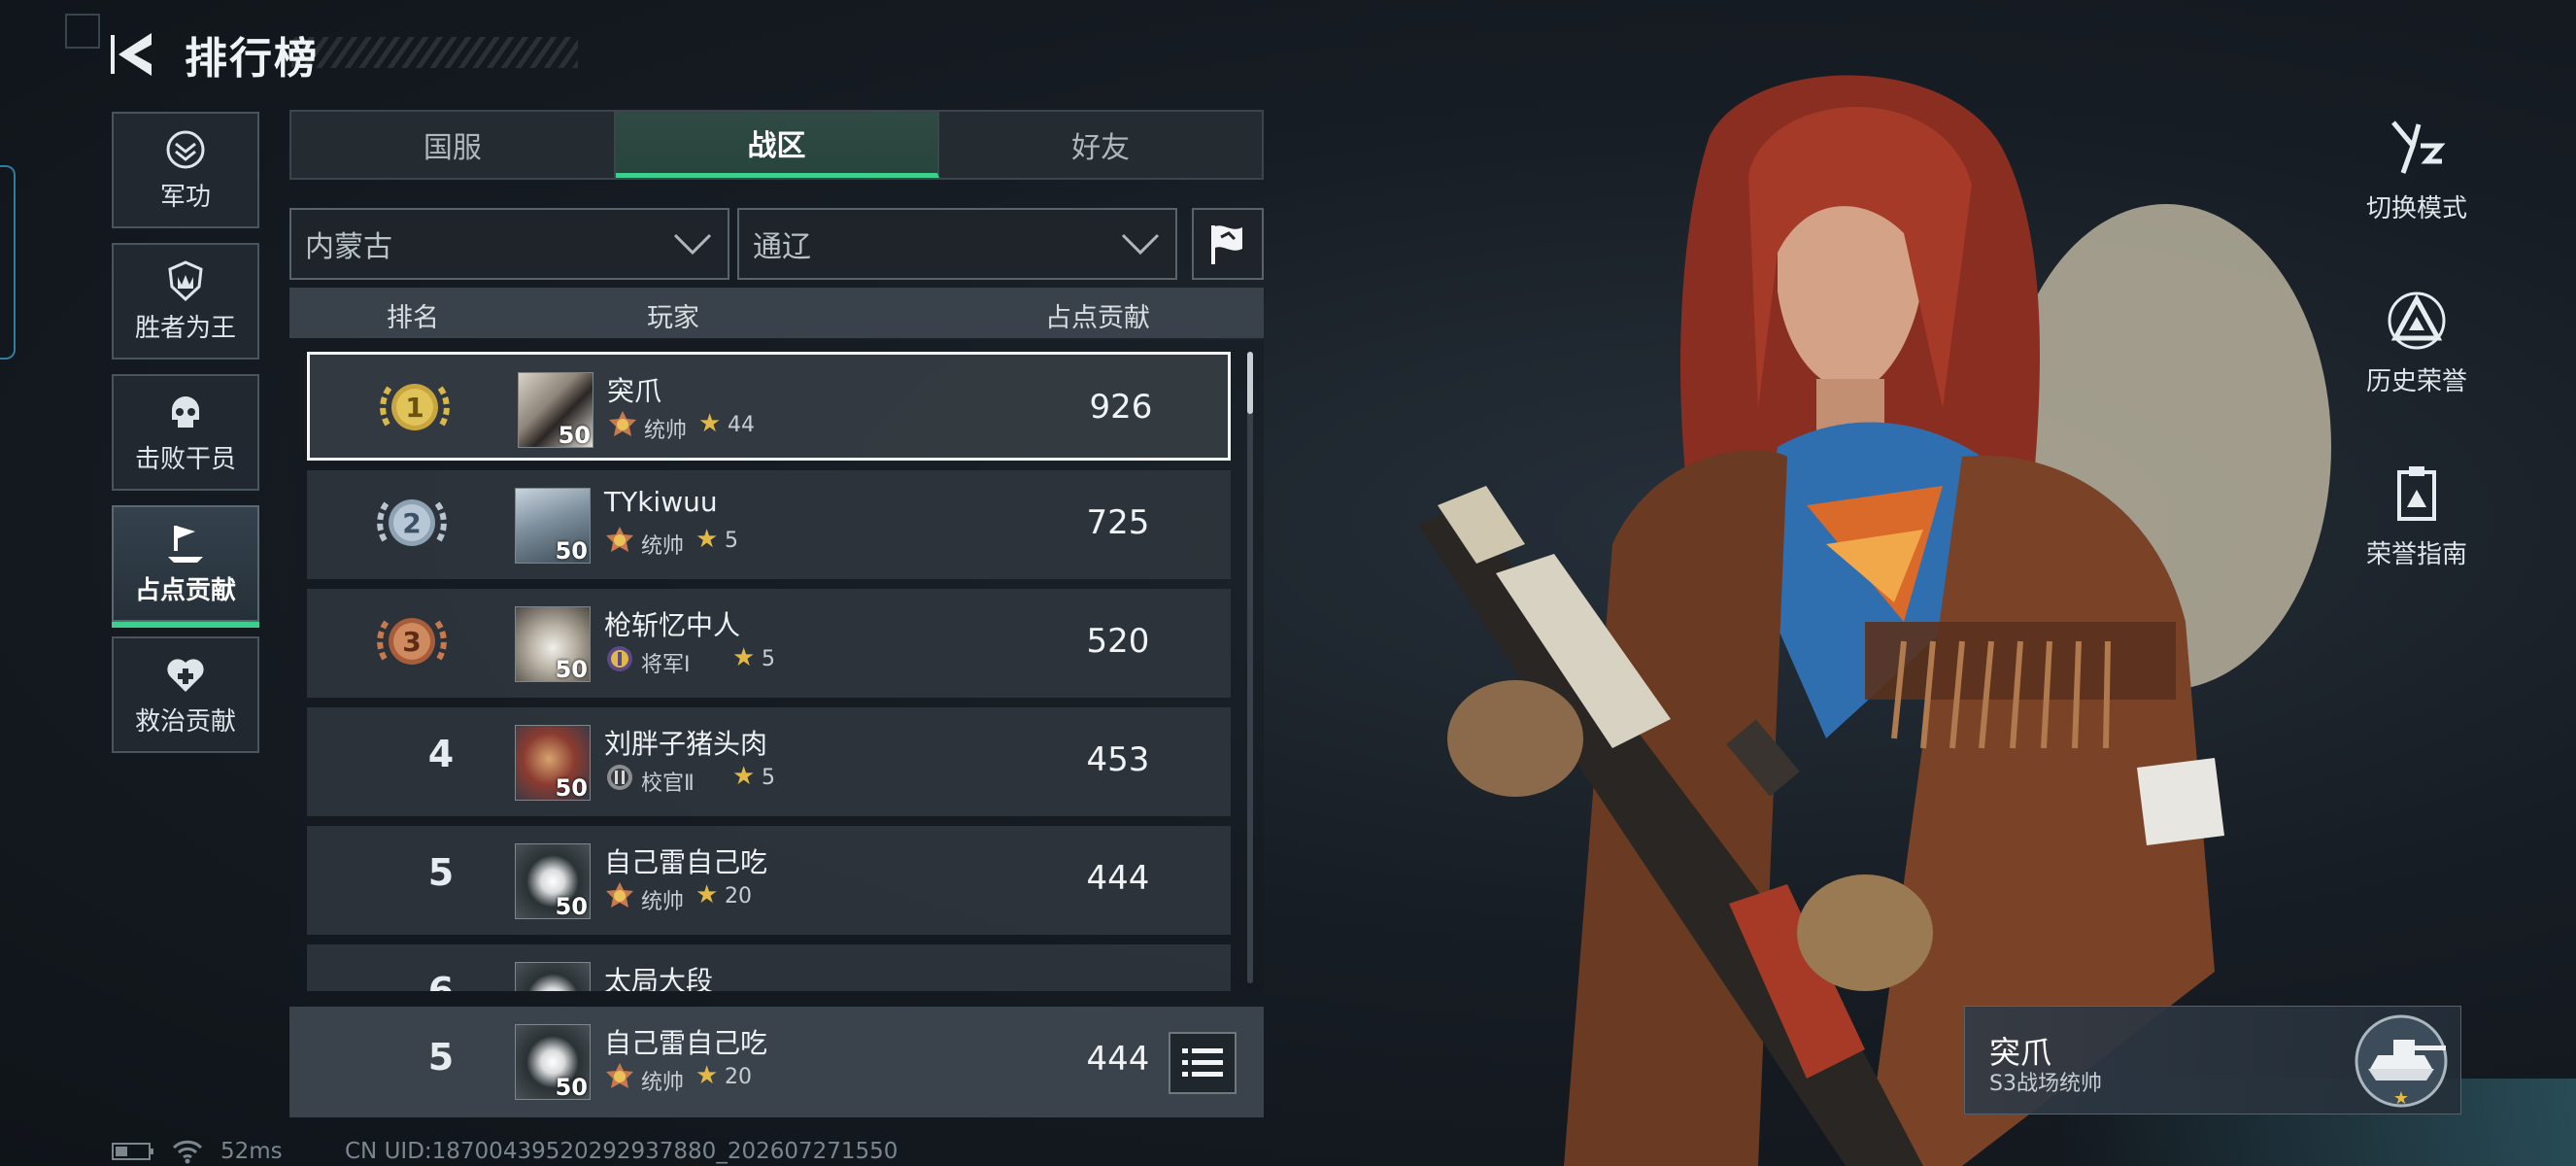 The height and width of the screenshot is (1166, 2576). Describe the element at coordinates (185, 432) in the screenshot. I see `sidebar-item-defeat-operators: 击败干员` at that location.